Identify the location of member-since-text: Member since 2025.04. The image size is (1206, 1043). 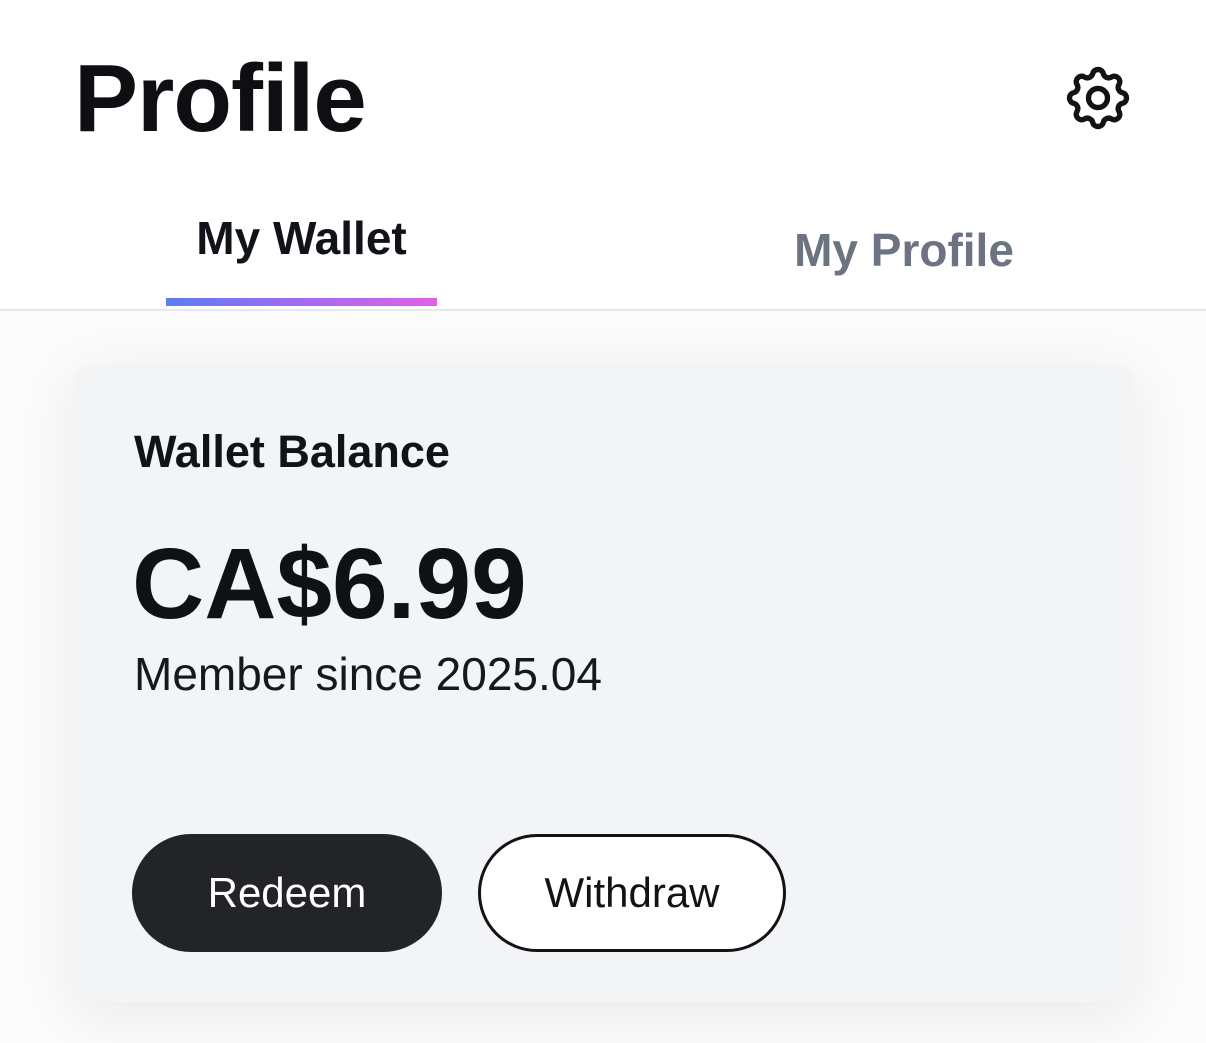
(368, 674).